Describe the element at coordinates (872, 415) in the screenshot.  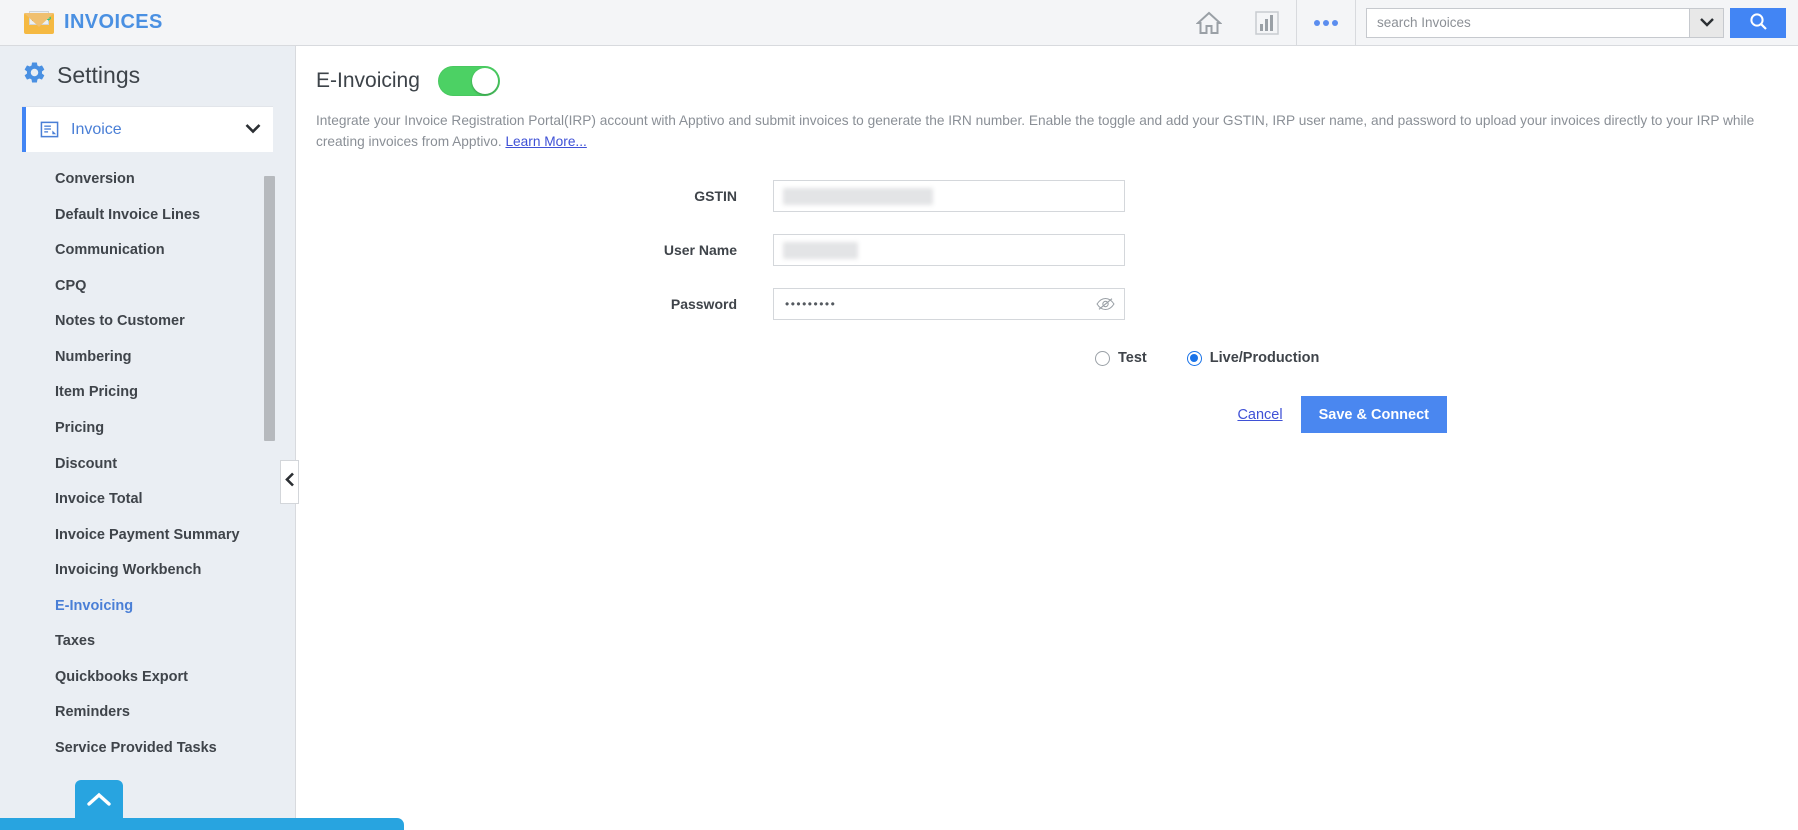
I see `form-actions: Cancel Save & Connect` at that location.